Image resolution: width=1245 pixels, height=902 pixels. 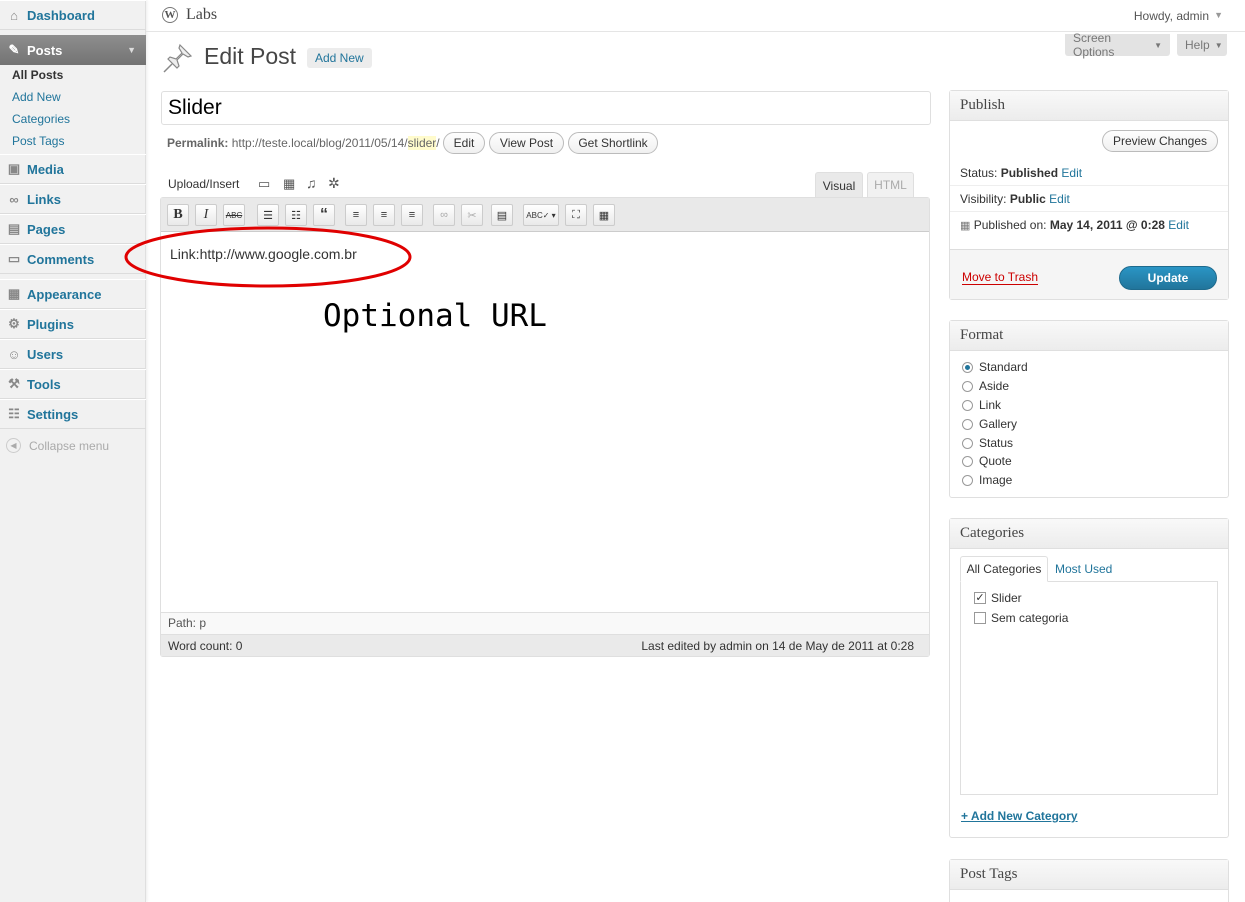 I want to click on format-radio-aside, so click(x=967, y=386).